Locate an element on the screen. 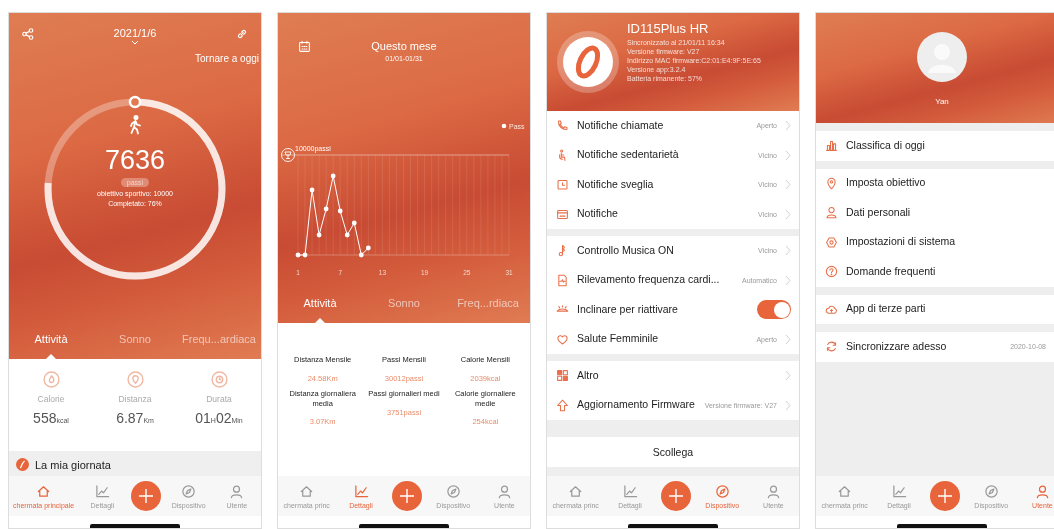  sync-icon is located at coordinates (831, 347).